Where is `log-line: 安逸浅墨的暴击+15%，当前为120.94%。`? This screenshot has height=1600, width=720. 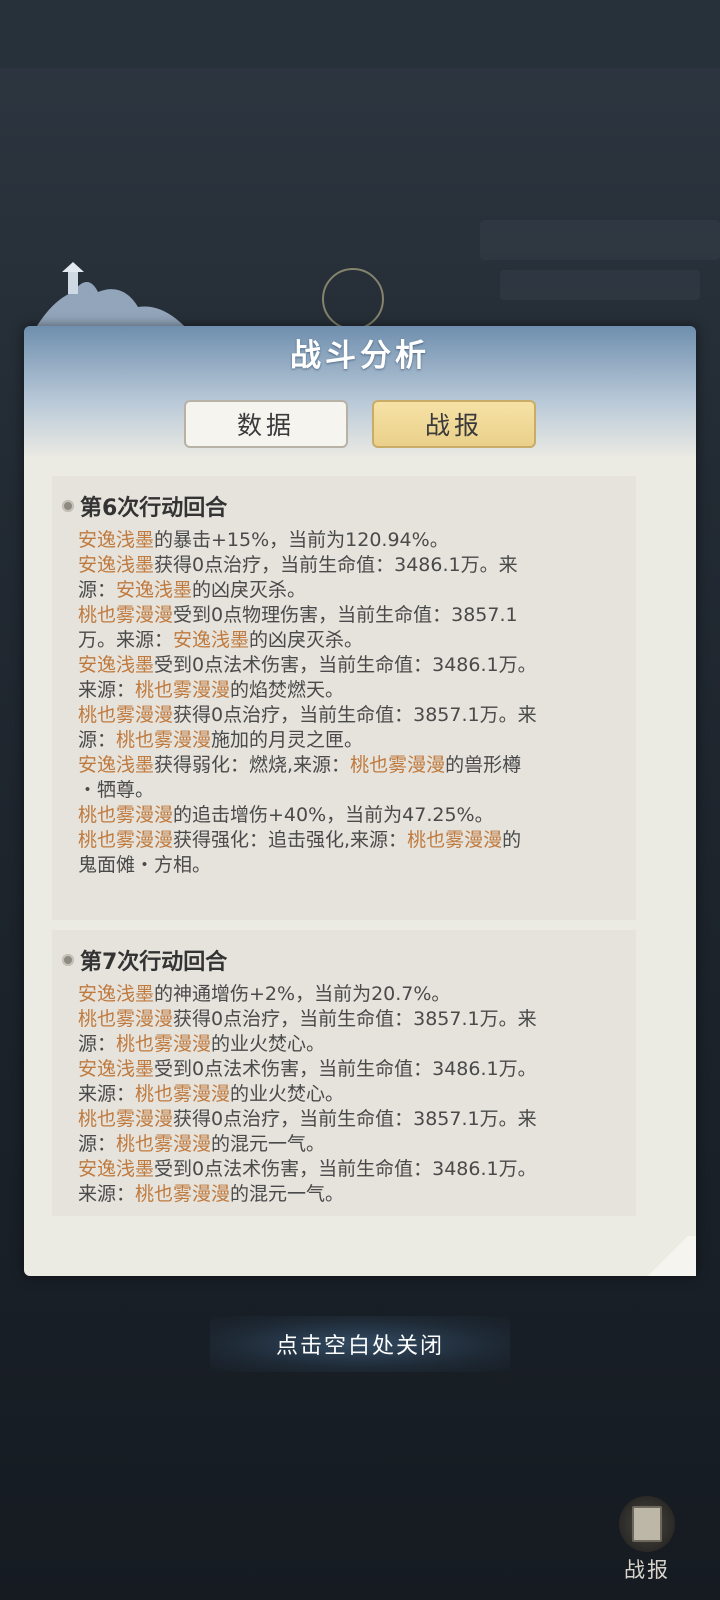 log-line: 安逸浅墨的暴击+15%，当前为120.94%。 is located at coordinates (352, 540).